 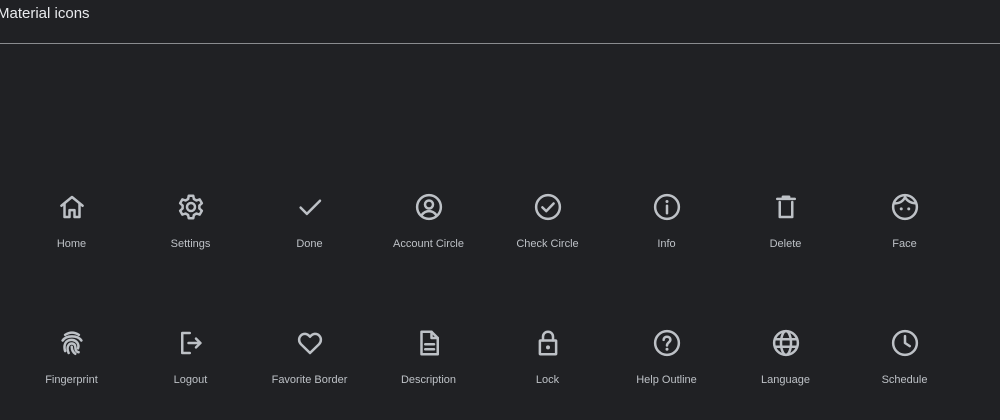 I want to click on icon-tile-done: Done, so click(x=309, y=240).